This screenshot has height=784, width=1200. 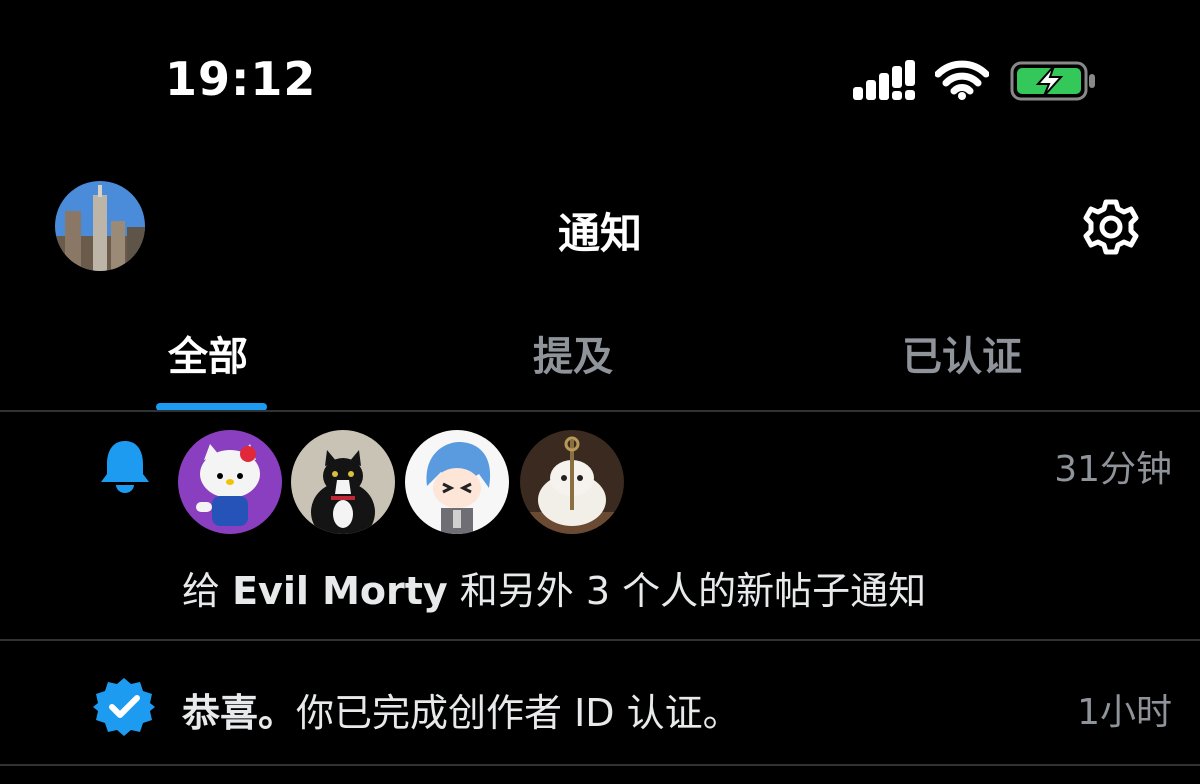 I want to click on notification-message: 你已完成创作者 ID 认证。, so click(x=518, y=713).